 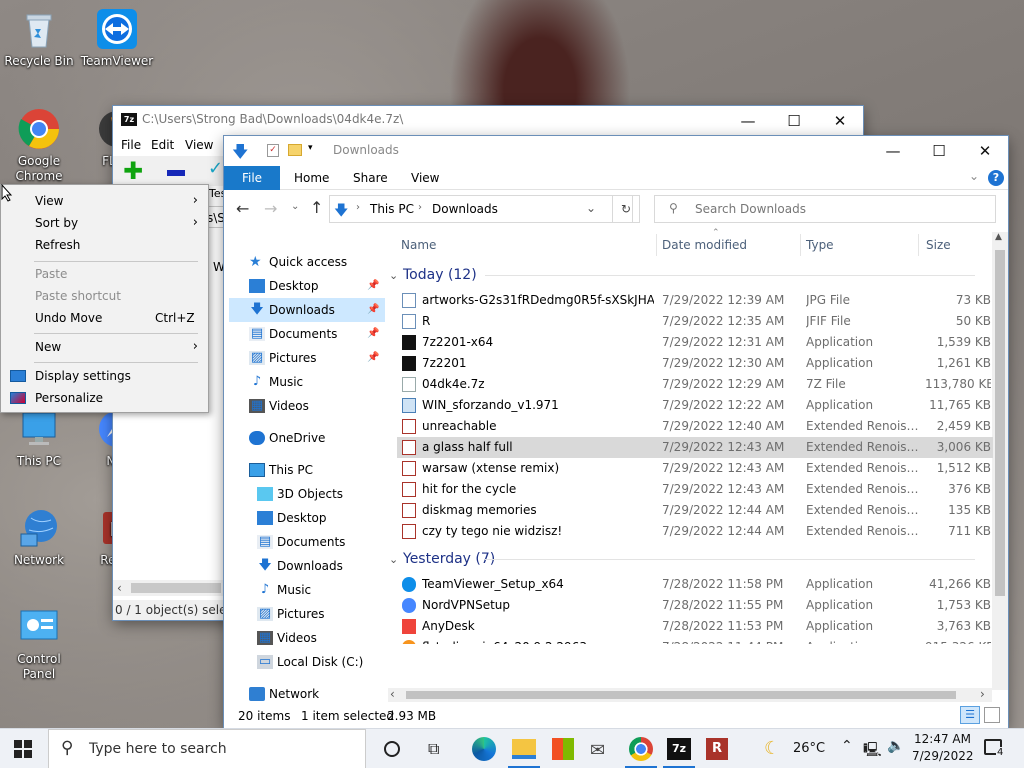 I want to click on customize-dropdown-icon: ▾, so click(x=310, y=148).